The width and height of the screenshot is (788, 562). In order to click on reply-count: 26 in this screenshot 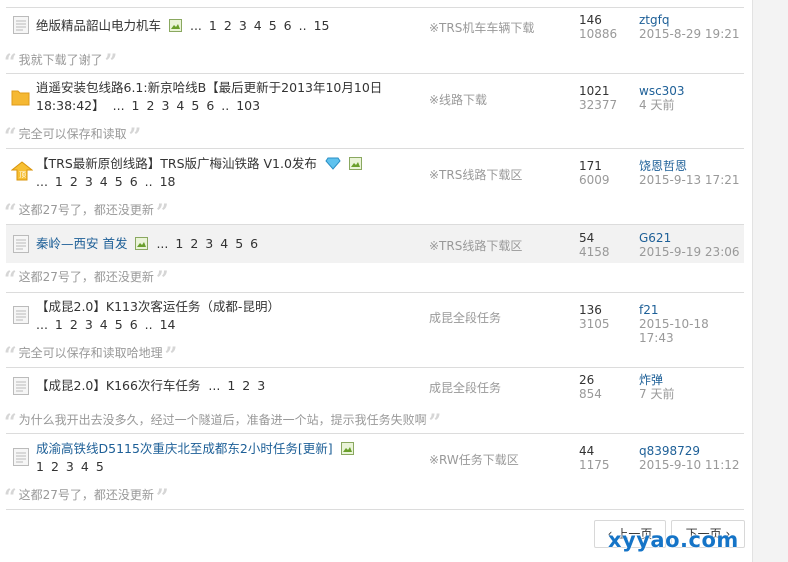, I will do `click(587, 380)`.